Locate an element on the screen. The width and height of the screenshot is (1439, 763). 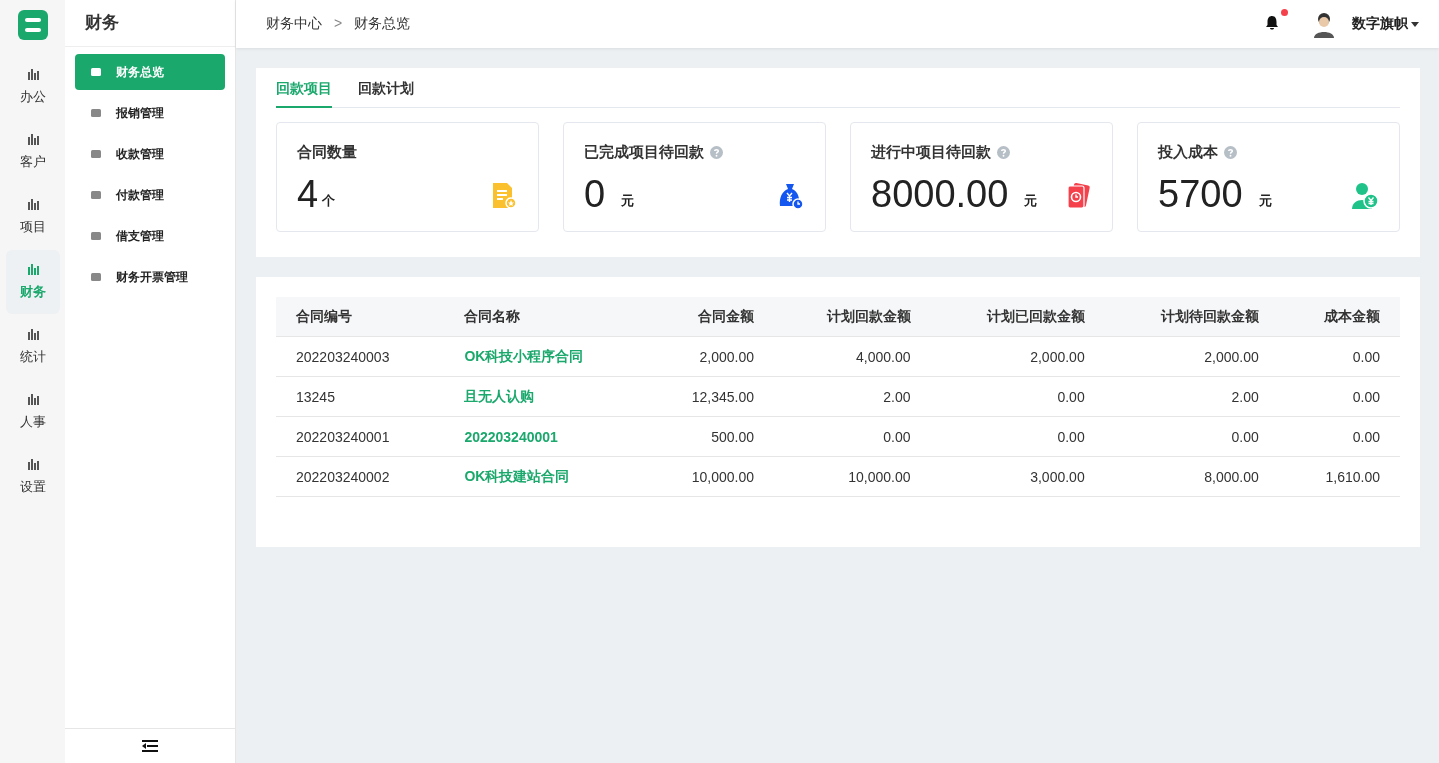
table-cell: 202203240001 is located at coordinates (360, 436).